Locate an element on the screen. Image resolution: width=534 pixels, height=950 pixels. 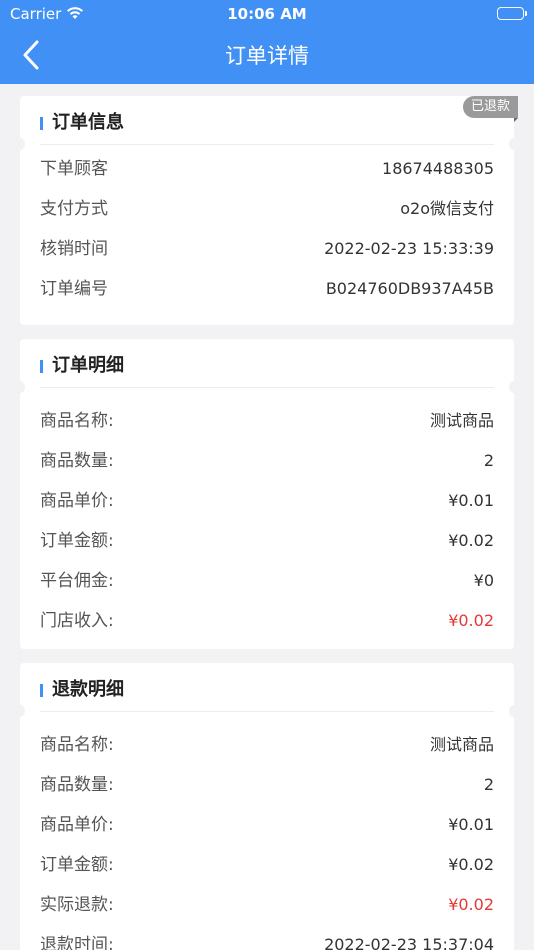
row-value: o2o微信支付 is located at coordinates (447, 208).